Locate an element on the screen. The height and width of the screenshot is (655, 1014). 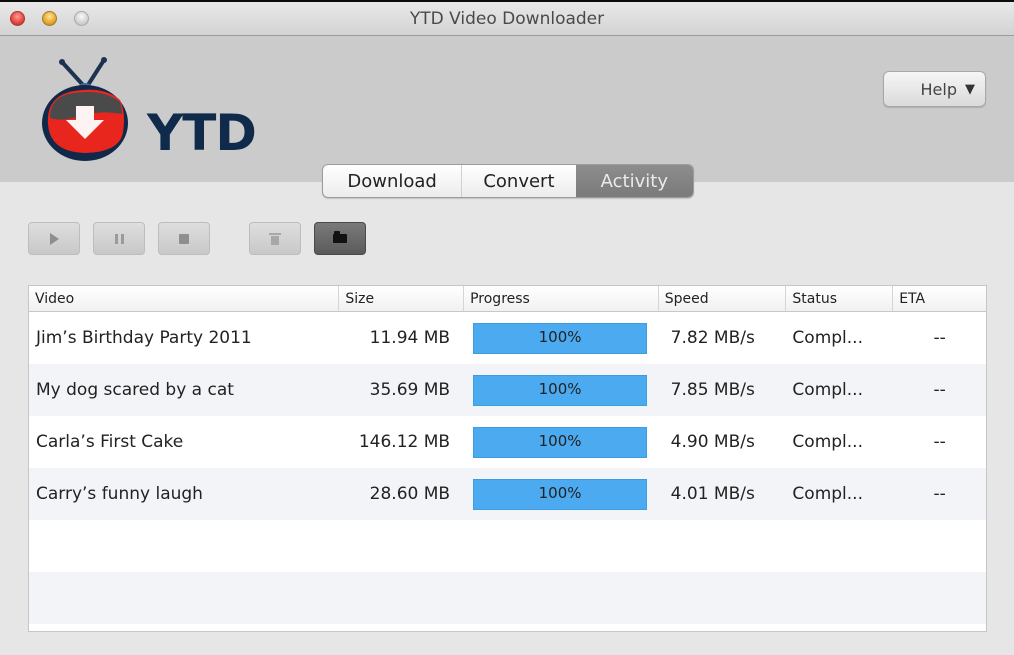
trash-icon is located at coordinates (275, 238).